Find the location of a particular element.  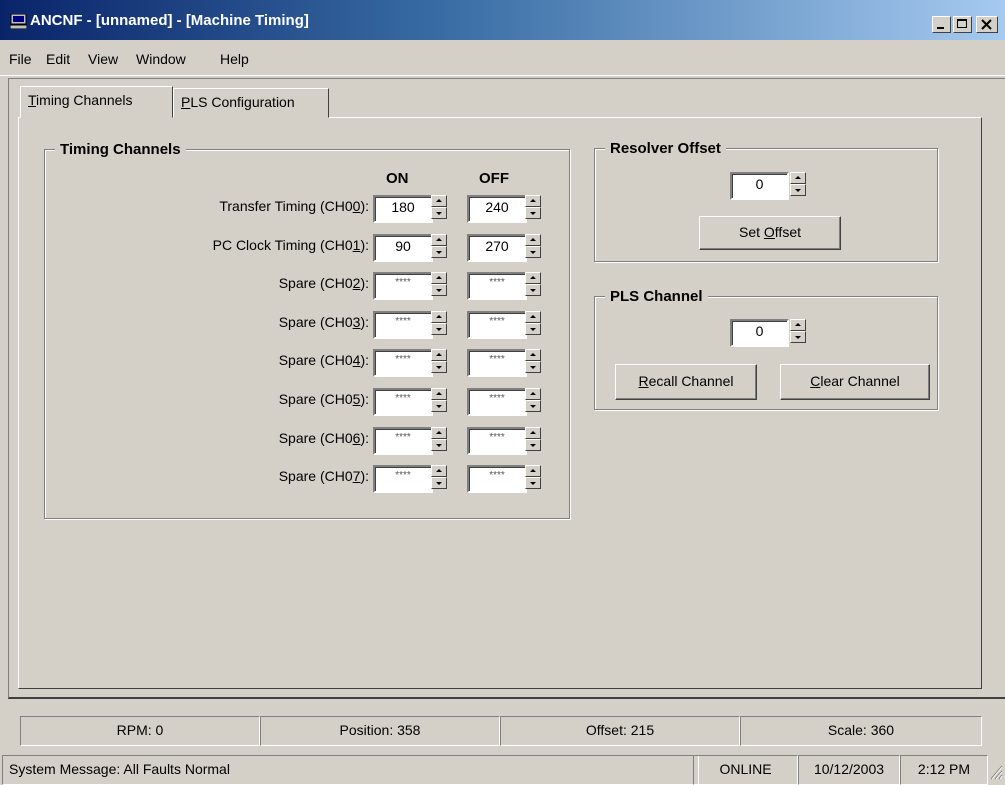

tab-label-key: T is located at coordinates (32, 100).